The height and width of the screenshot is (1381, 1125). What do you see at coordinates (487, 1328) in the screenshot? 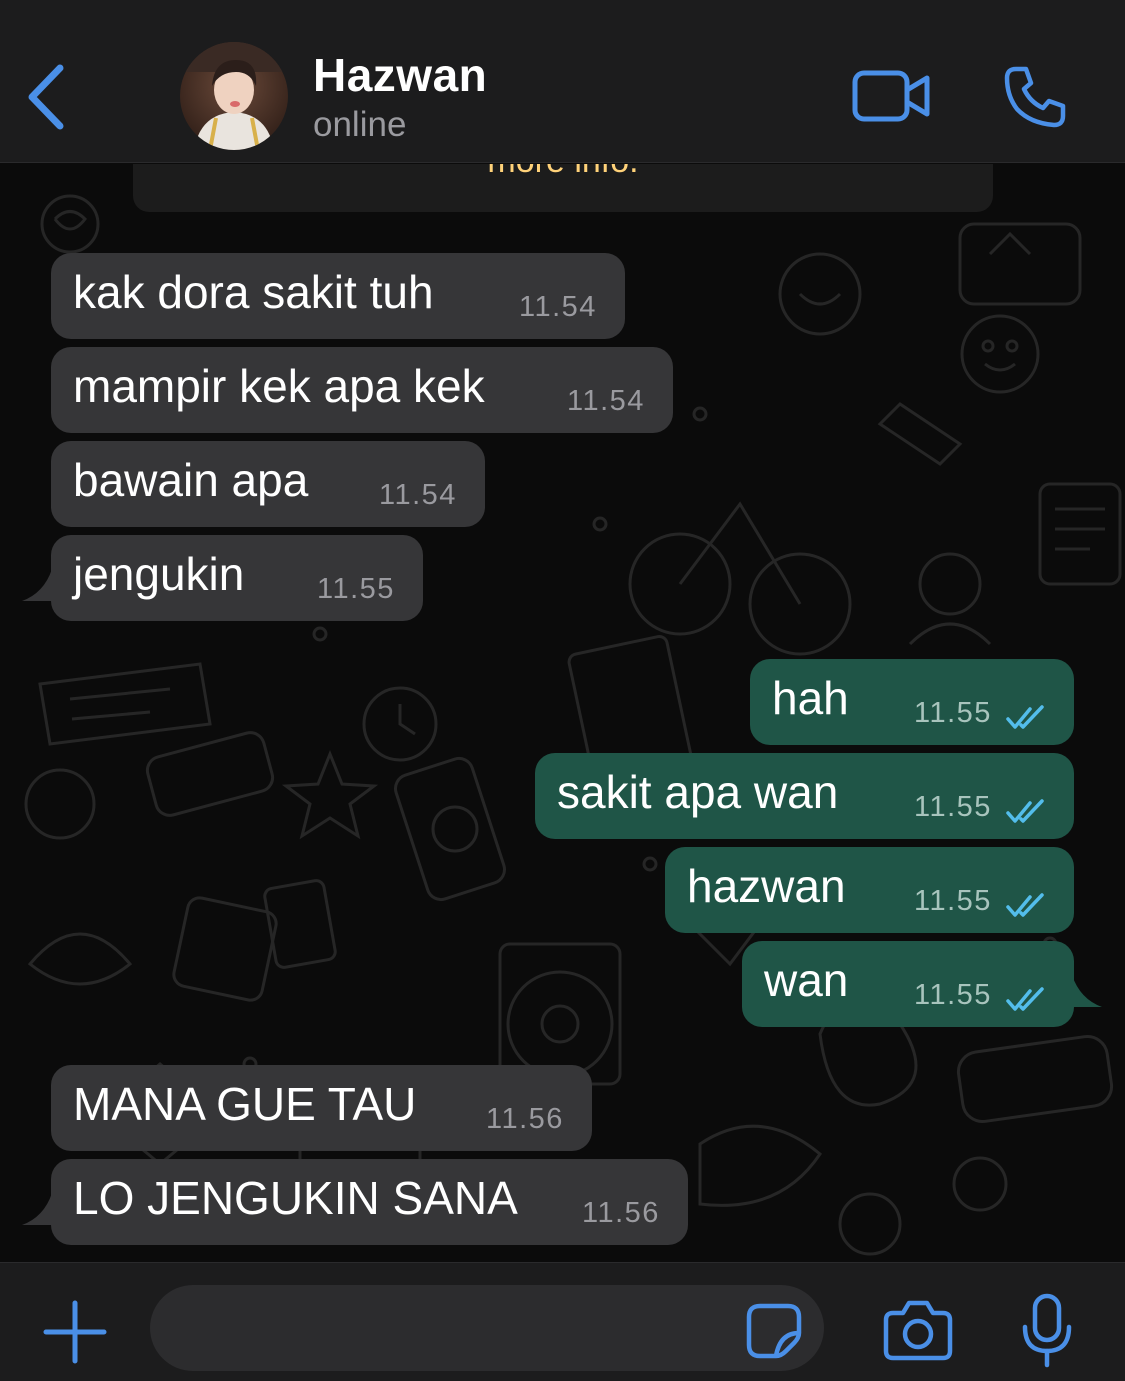
I see `message-input` at bounding box center [487, 1328].